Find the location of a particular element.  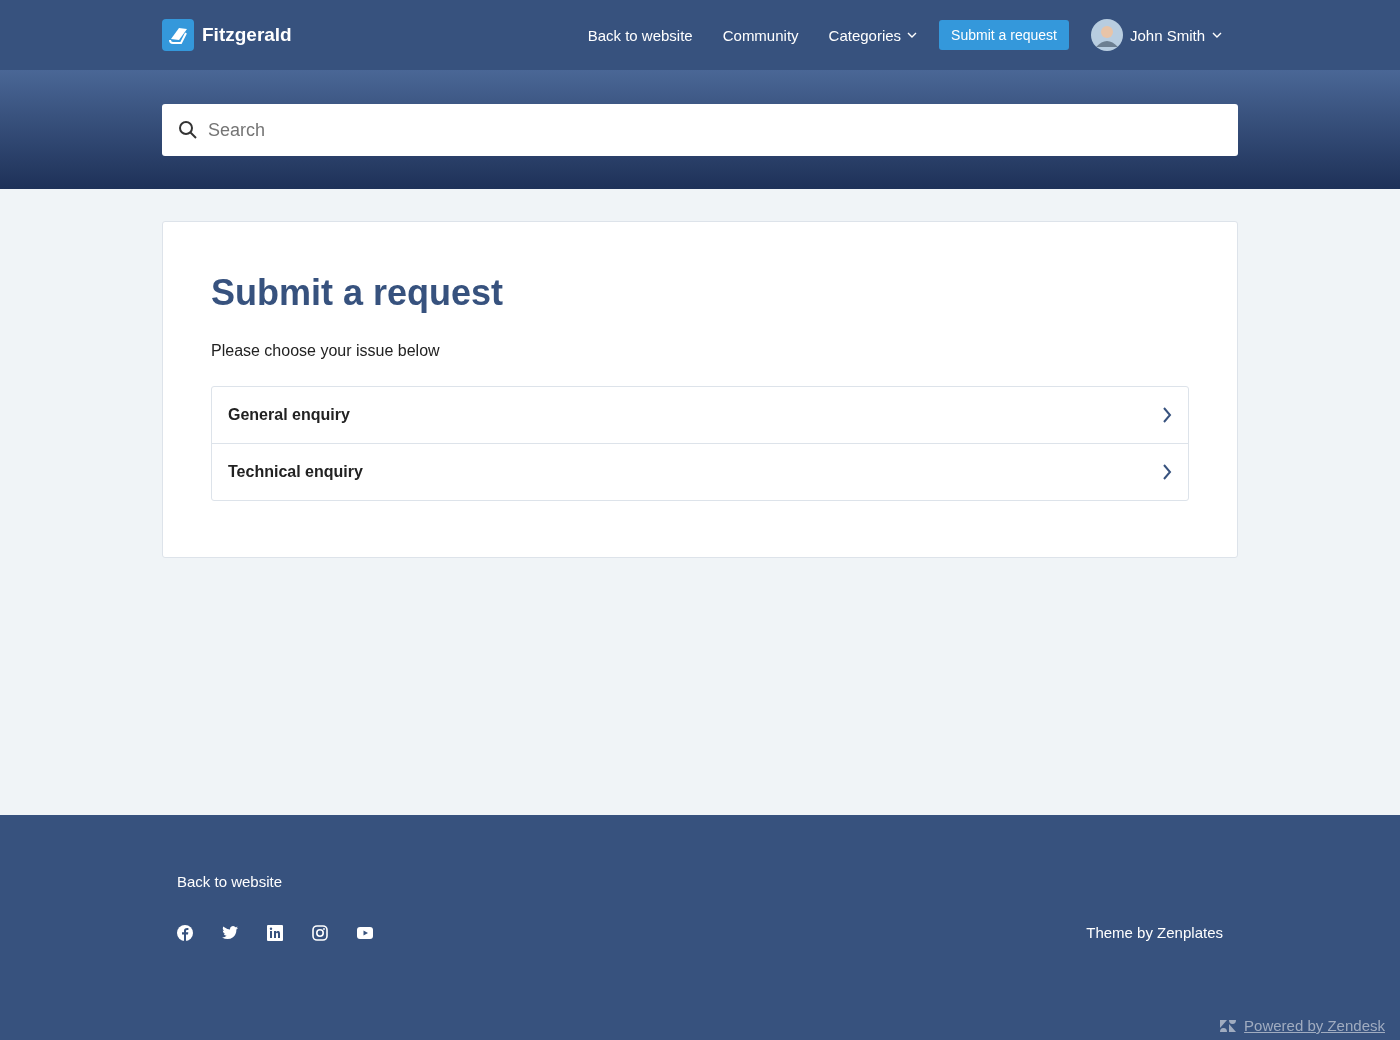

facebook-icon is located at coordinates (185, 932).